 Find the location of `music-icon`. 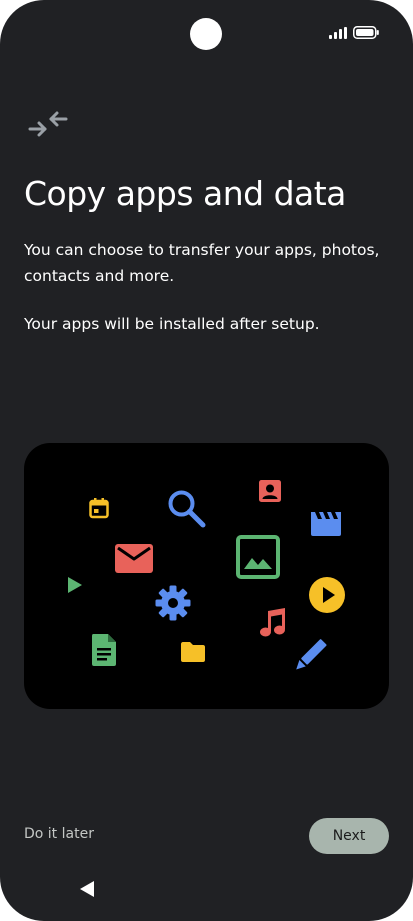

music-icon is located at coordinates (272, 622).